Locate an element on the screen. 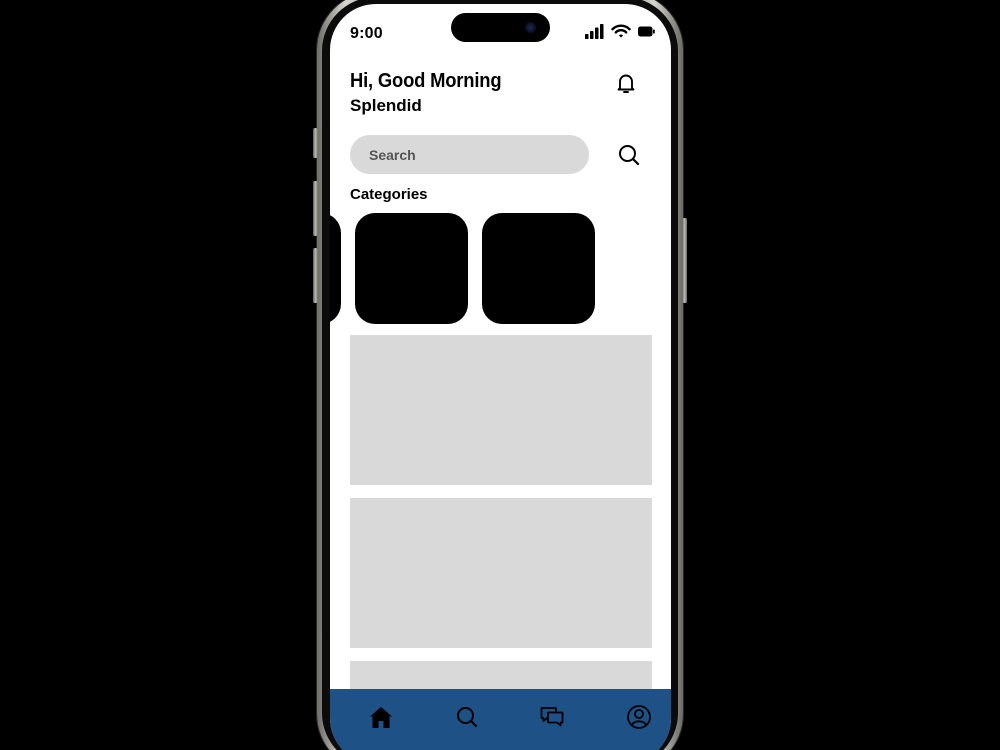 The image size is (1000, 750). status-icons is located at coordinates (620, 31).